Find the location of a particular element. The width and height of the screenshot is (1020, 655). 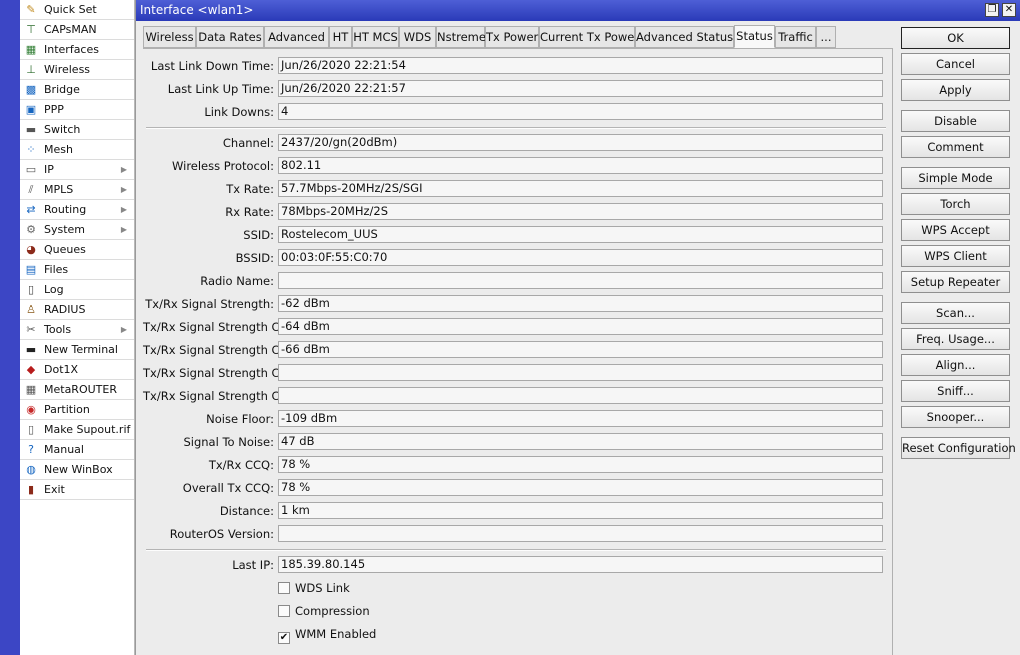

field-last-ip: Last IP: 185.39.80.145 is located at coordinates (518, 565).